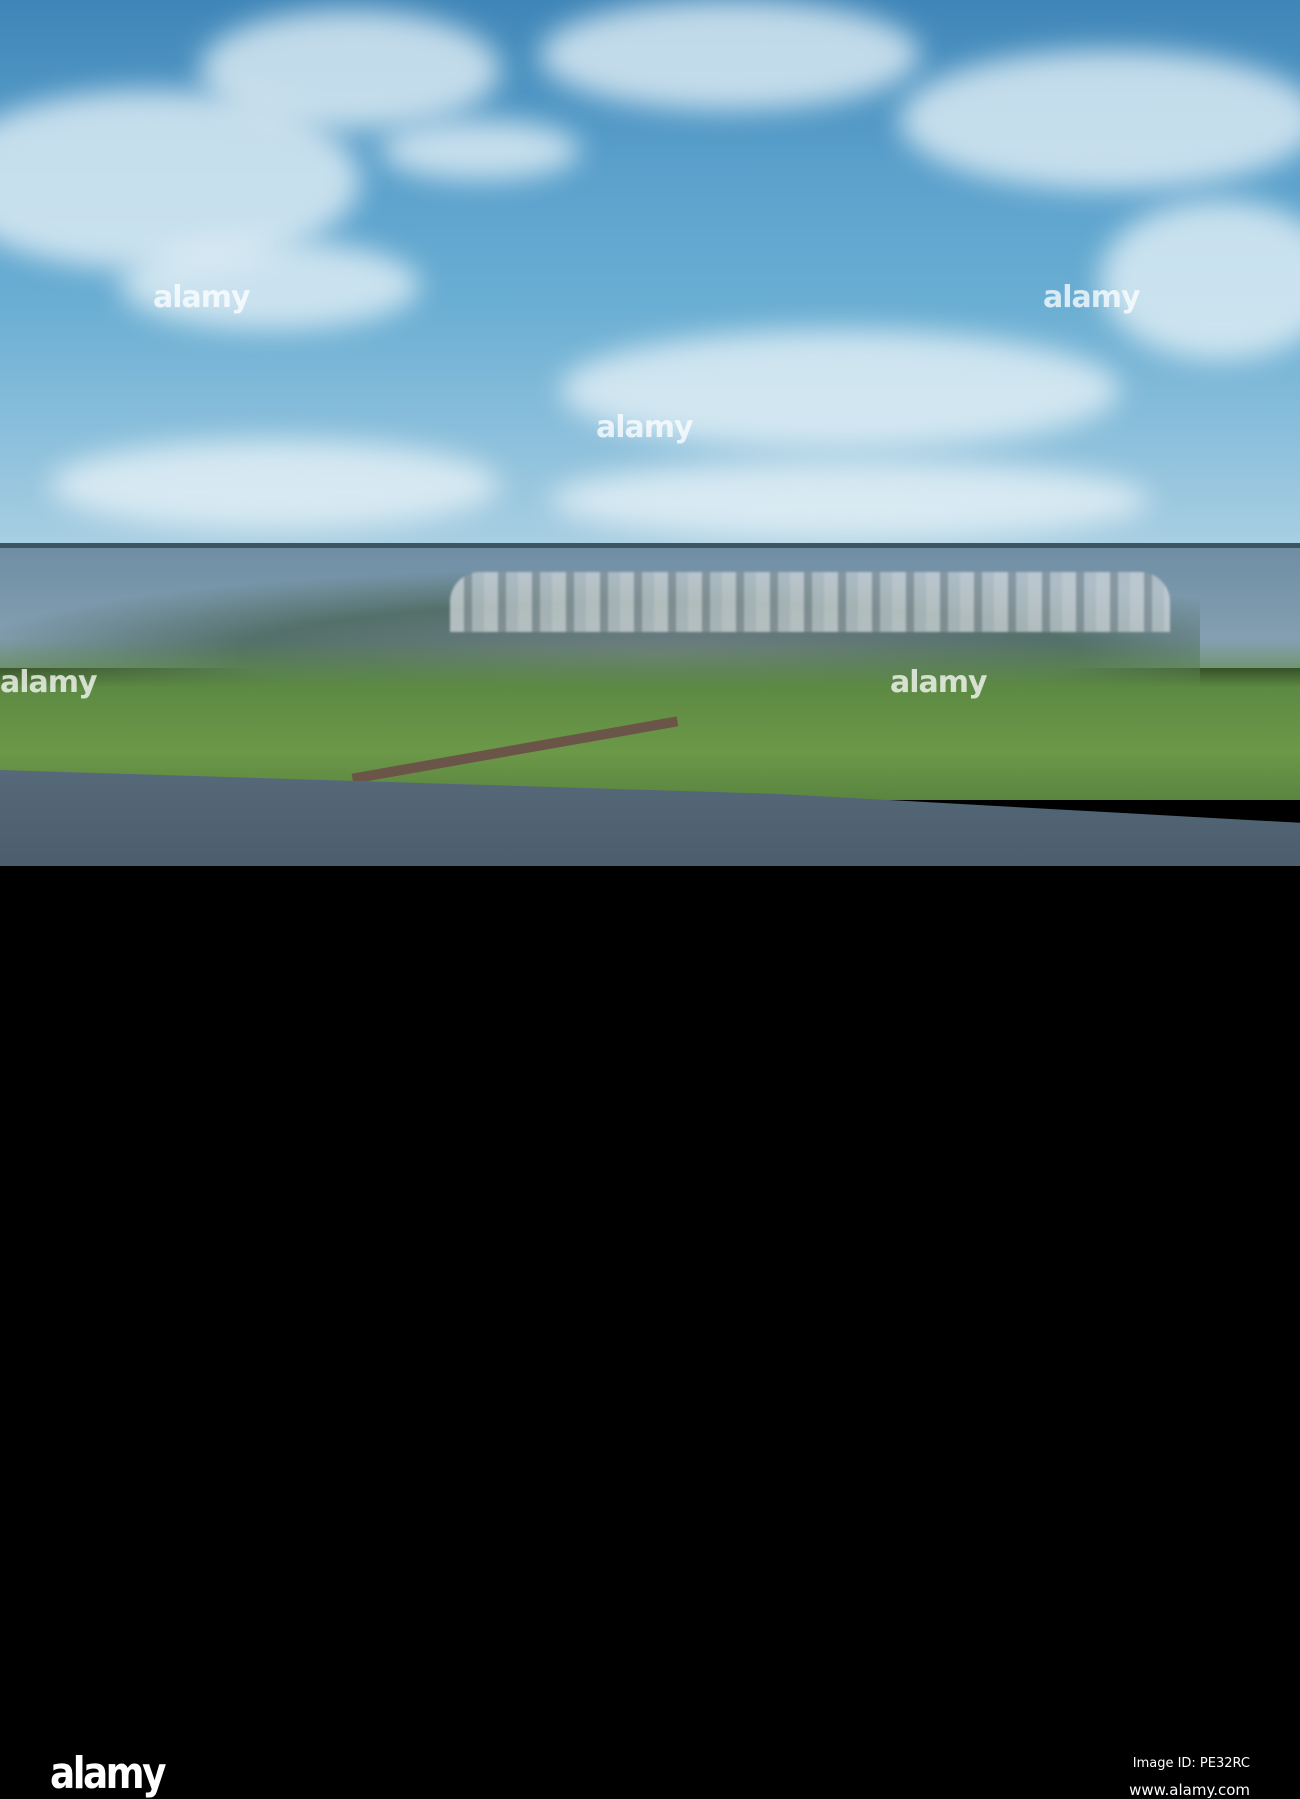 The height and width of the screenshot is (1799, 1300). I want to click on site-url: www.alamy.com, so click(1189, 1790).